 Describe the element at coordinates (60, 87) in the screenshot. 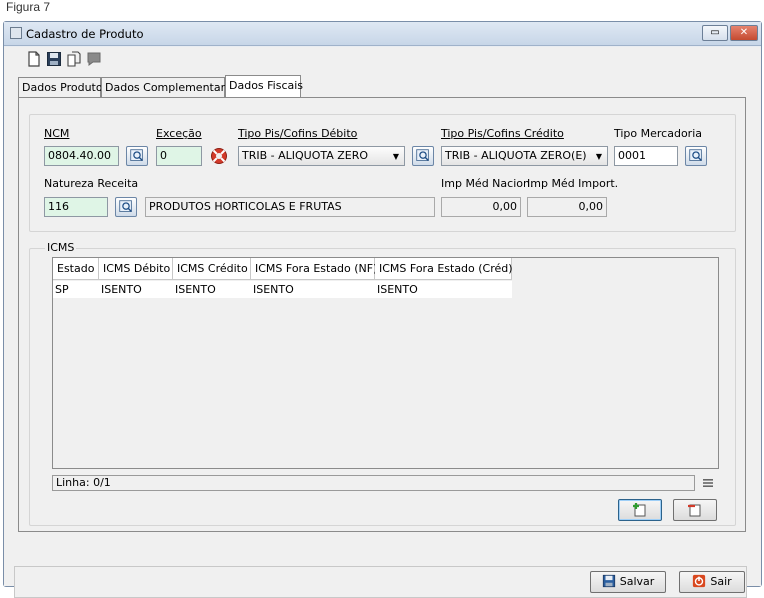

I see `tab-dados-produto: Dados Produto` at that location.